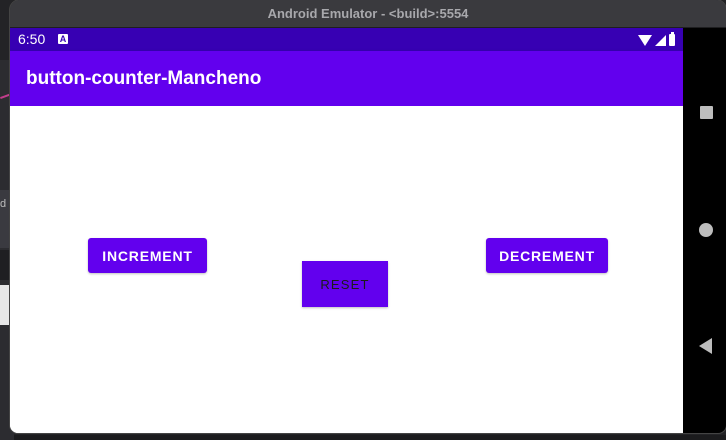  I want to click on status-time: 6:50, so click(32, 39).